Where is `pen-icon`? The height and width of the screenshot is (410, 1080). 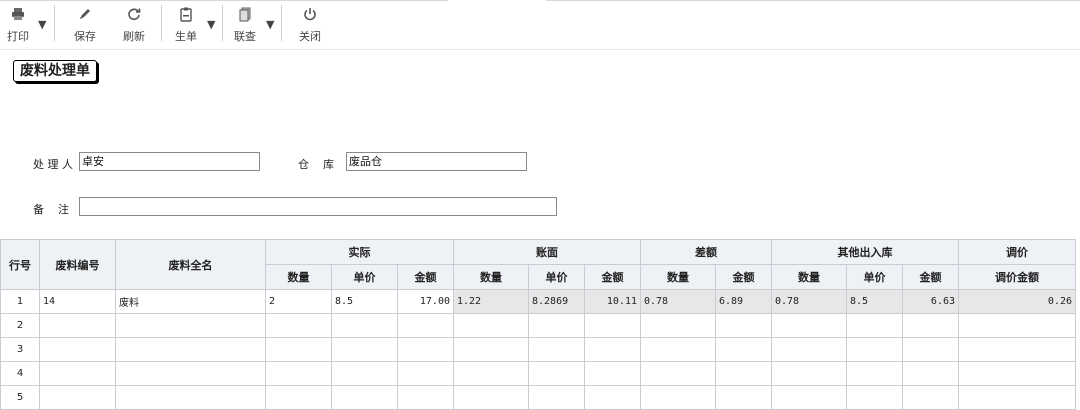
pen-icon is located at coordinates (85, 18).